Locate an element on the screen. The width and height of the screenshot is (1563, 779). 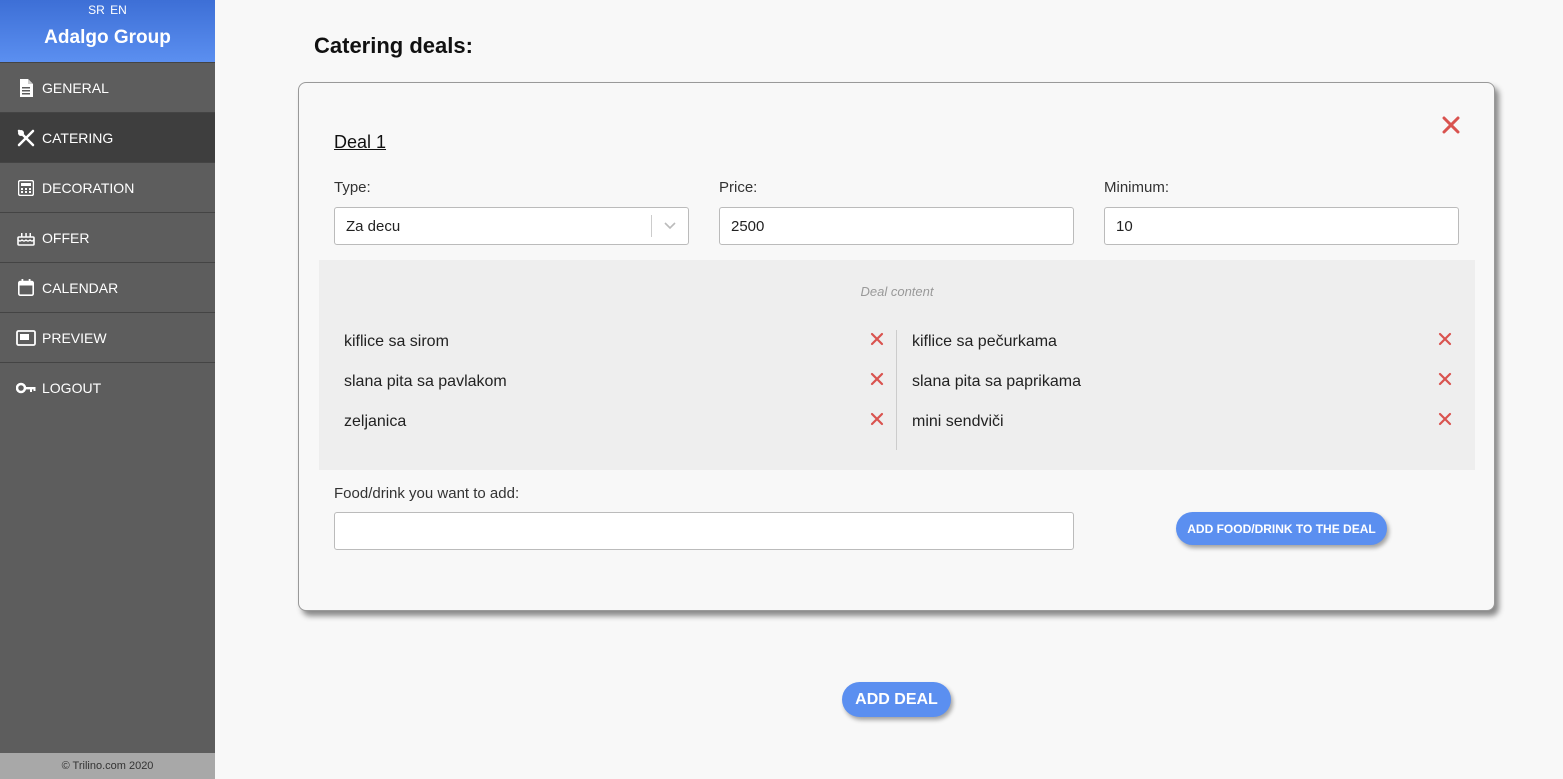
list-item: zeljanica is located at coordinates (375, 421).